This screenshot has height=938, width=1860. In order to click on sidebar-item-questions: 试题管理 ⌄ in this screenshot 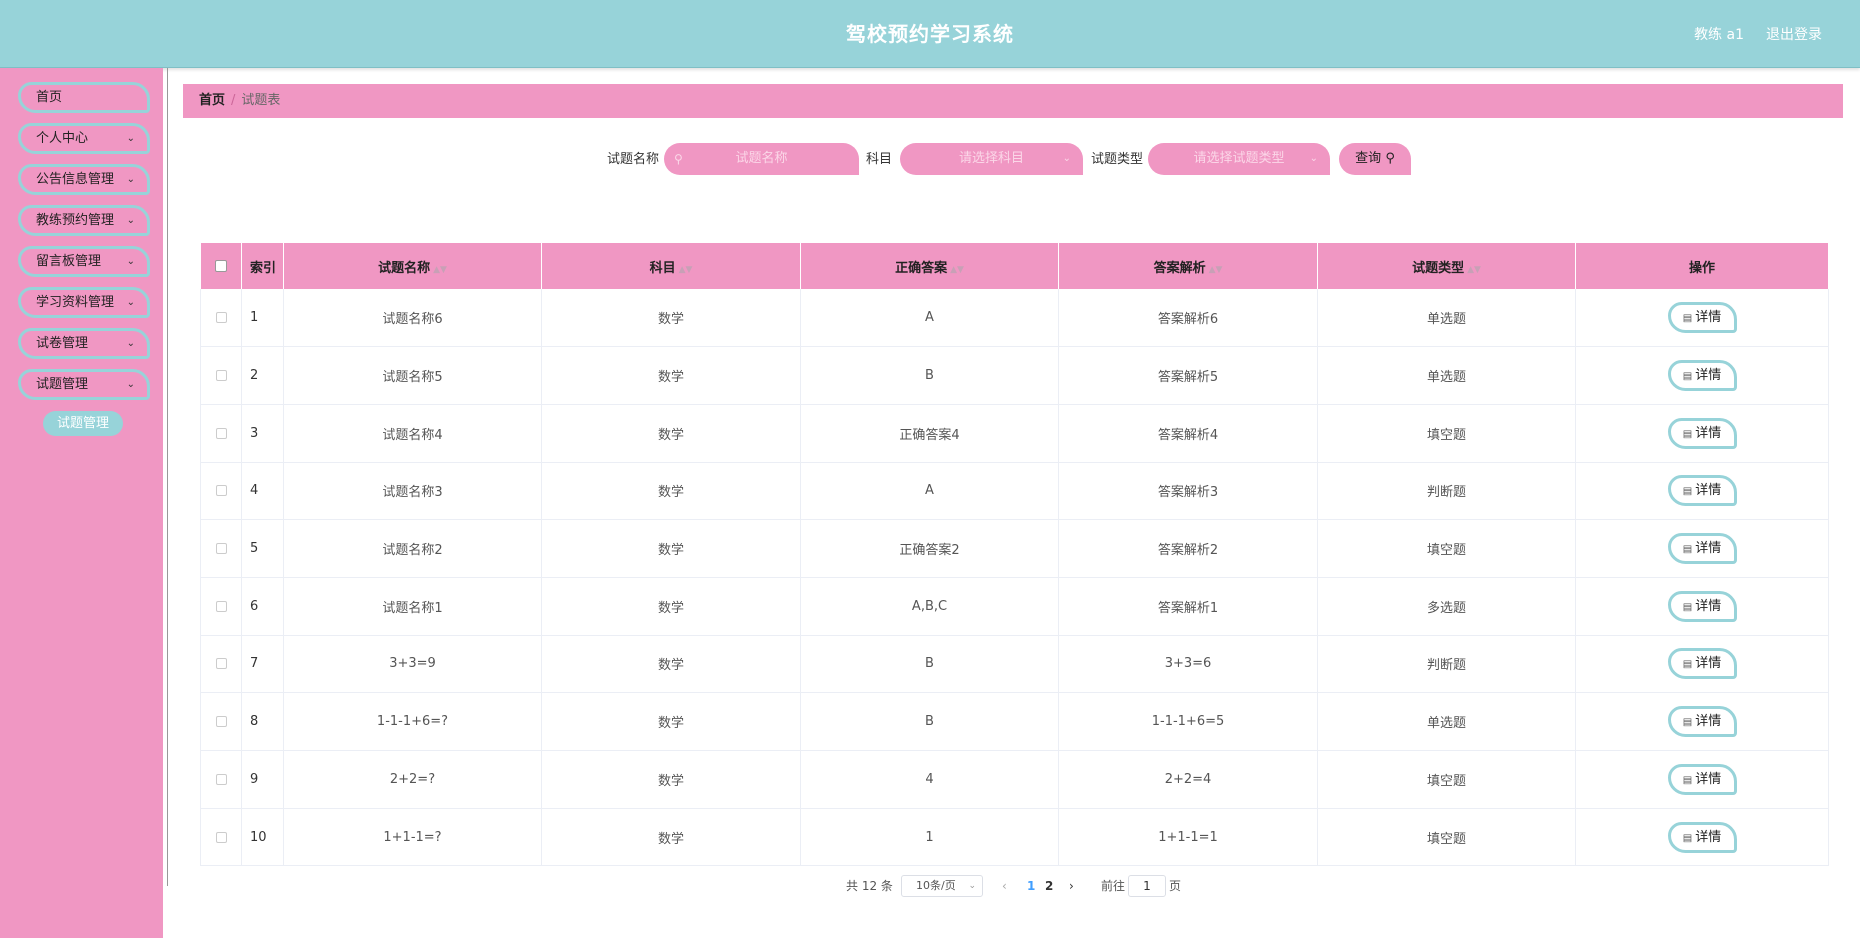, I will do `click(84, 384)`.